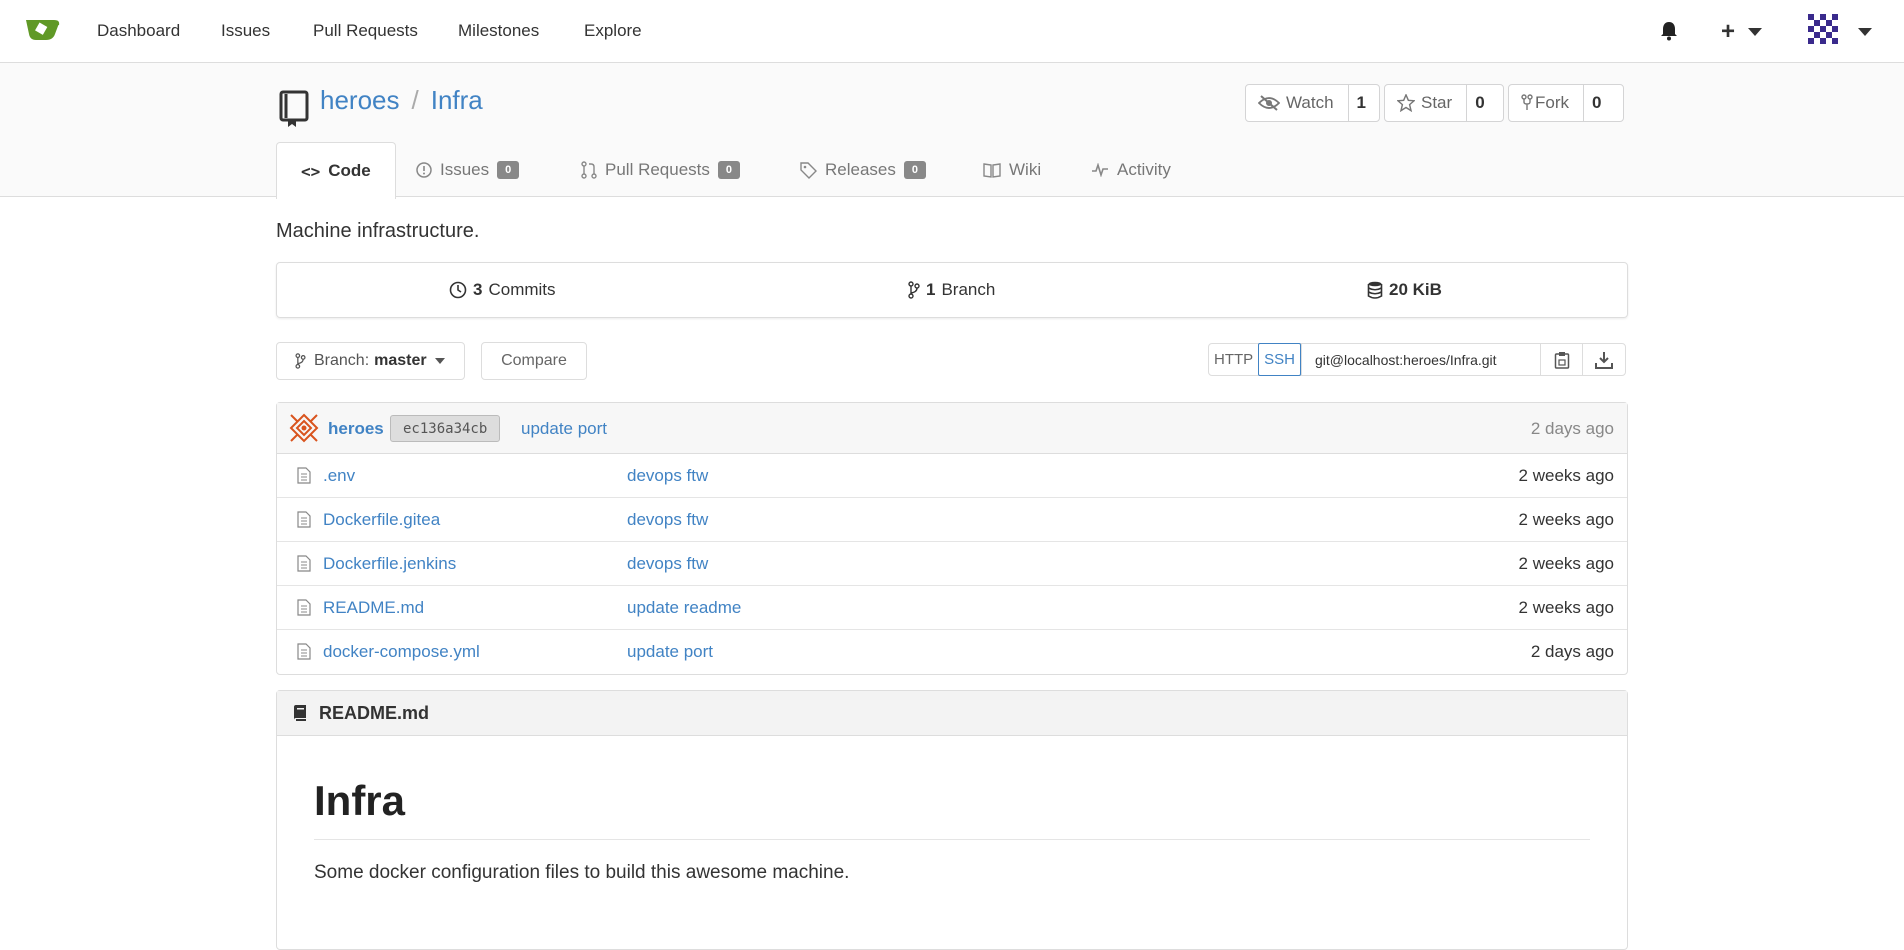  I want to click on nav-pull-requests: Pull Requests, so click(365, 31).